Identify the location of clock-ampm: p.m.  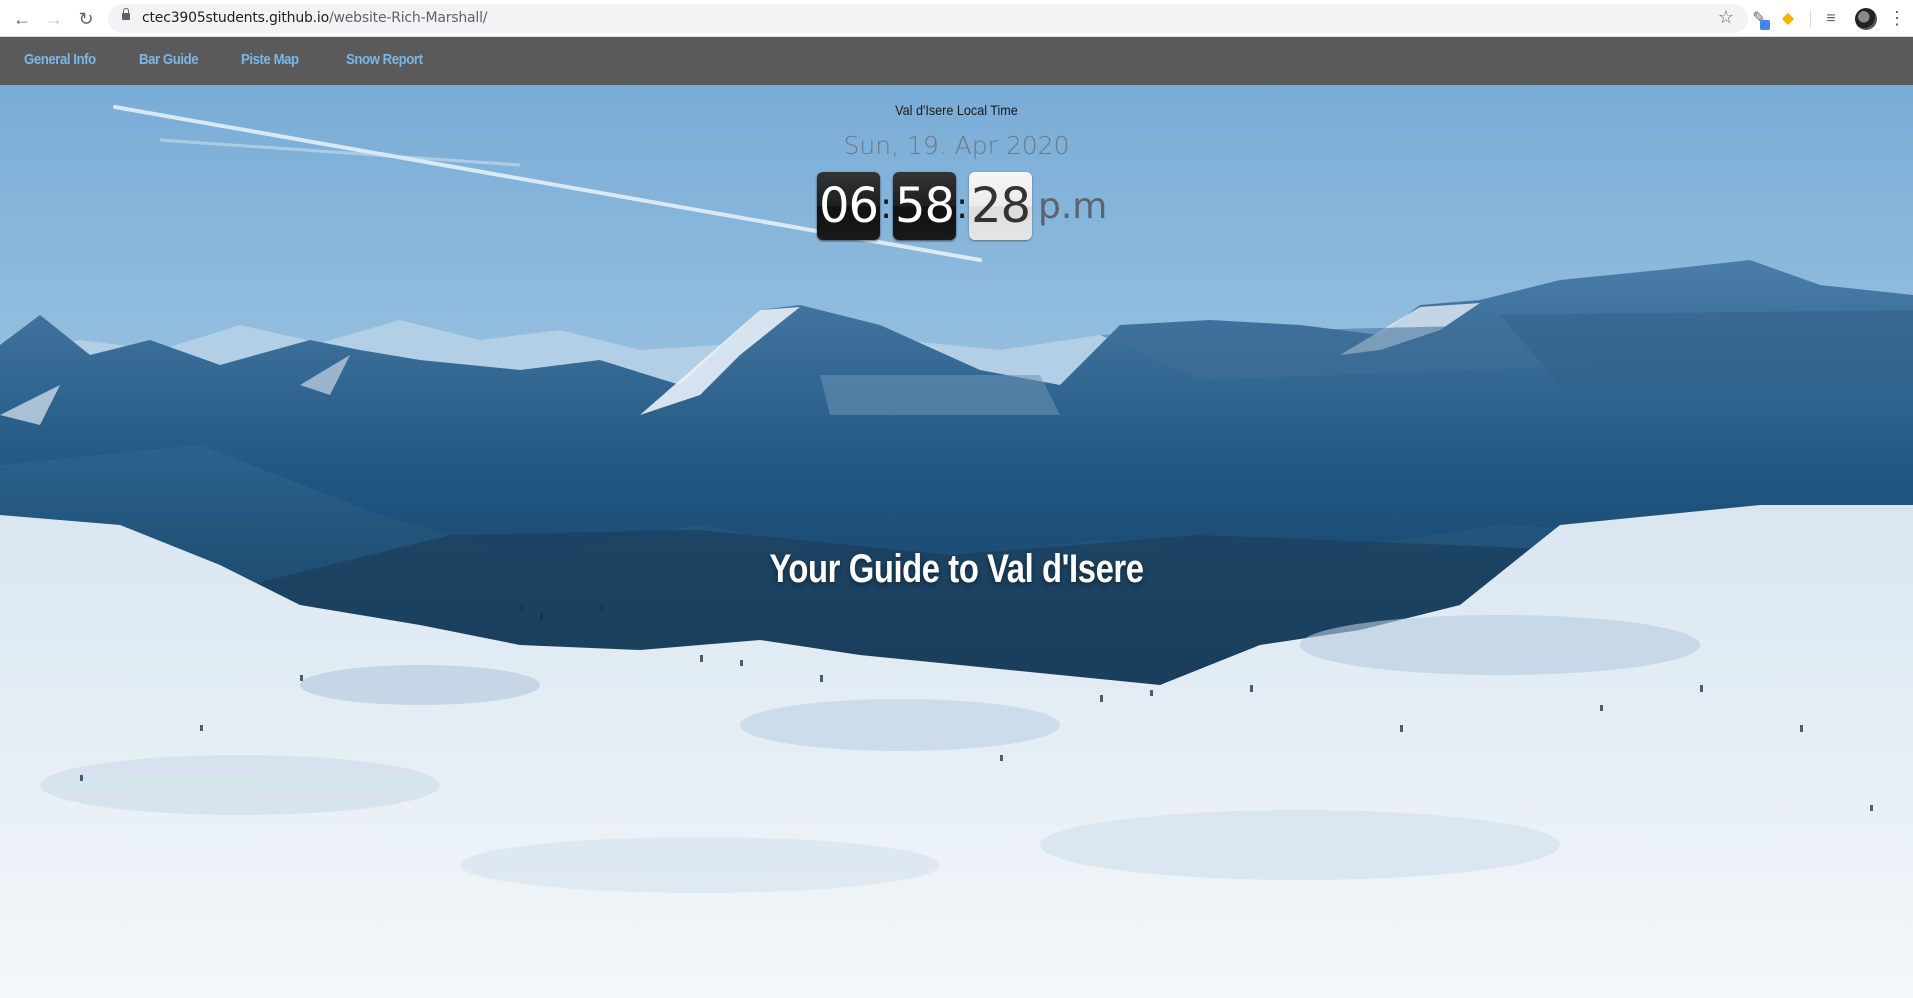
(1073, 206).